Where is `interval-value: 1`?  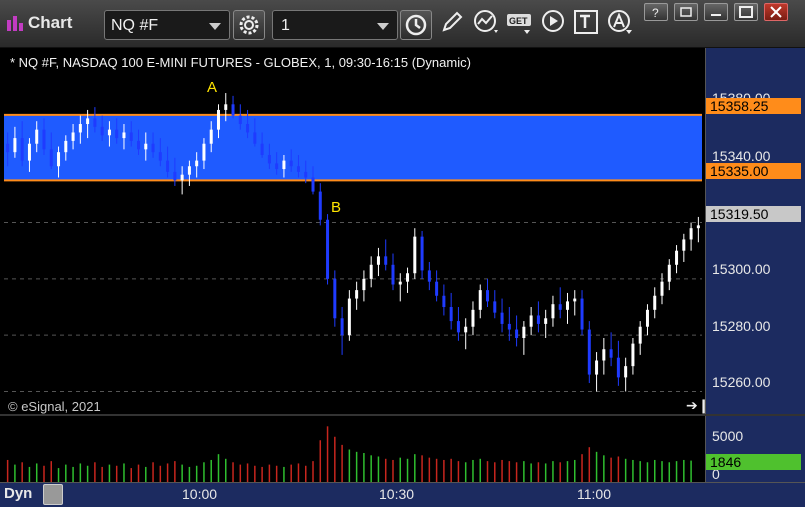 interval-value: 1 is located at coordinates (285, 25).